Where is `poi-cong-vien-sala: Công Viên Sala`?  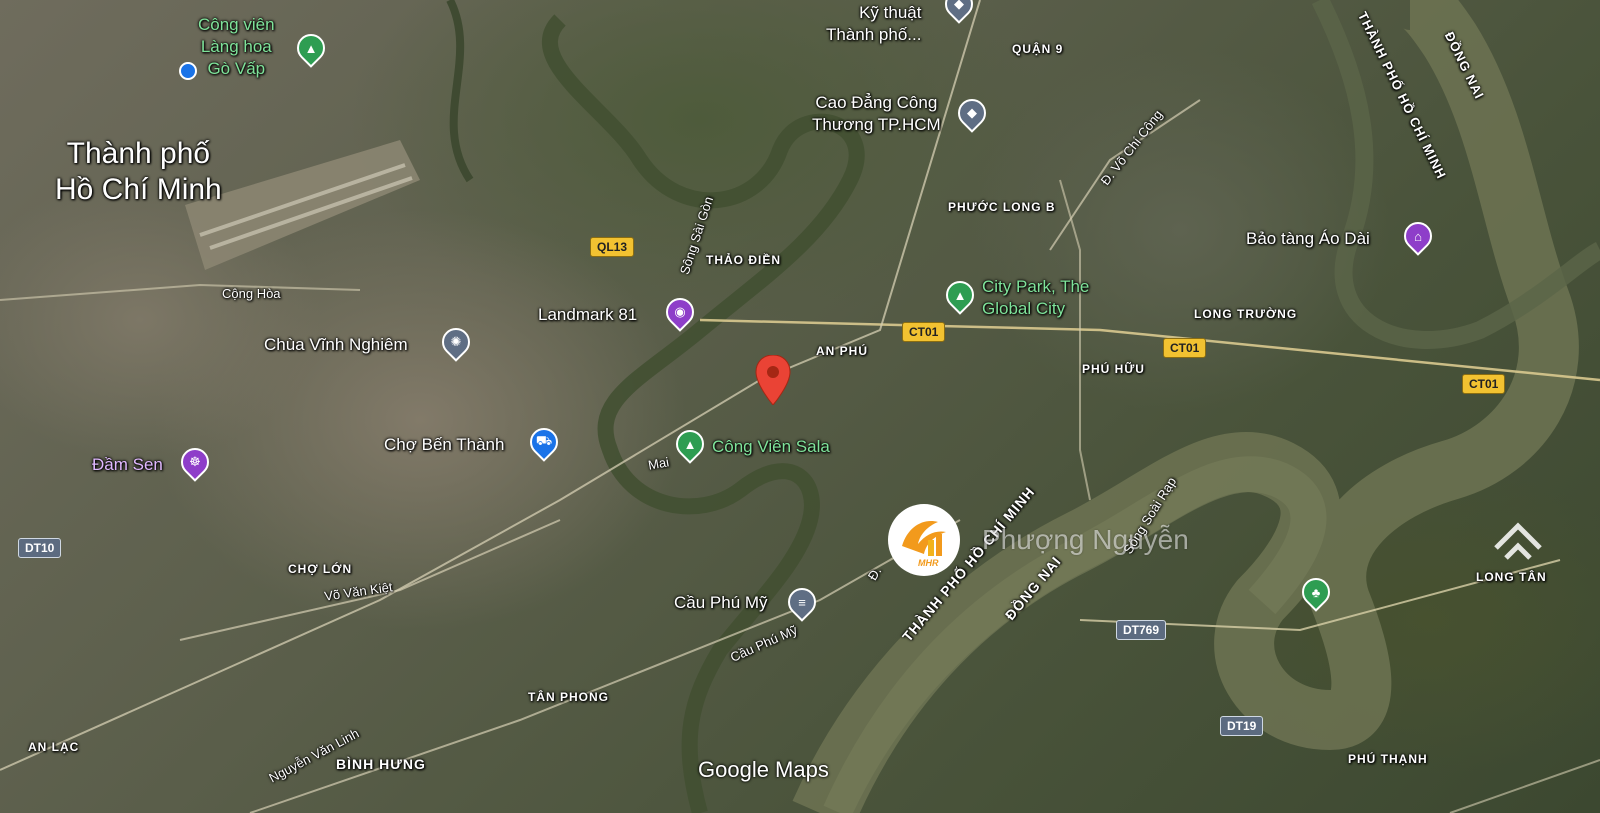 poi-cong-vien-sala: Công Viên Sala is located at coordinates (771, 447).